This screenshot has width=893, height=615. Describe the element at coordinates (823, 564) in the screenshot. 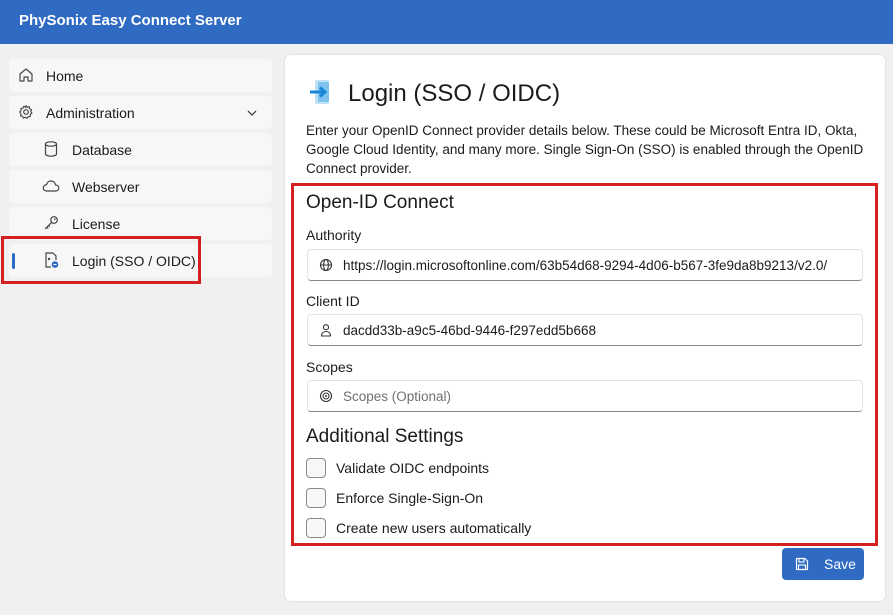

I see `save-button: Save` at that location.